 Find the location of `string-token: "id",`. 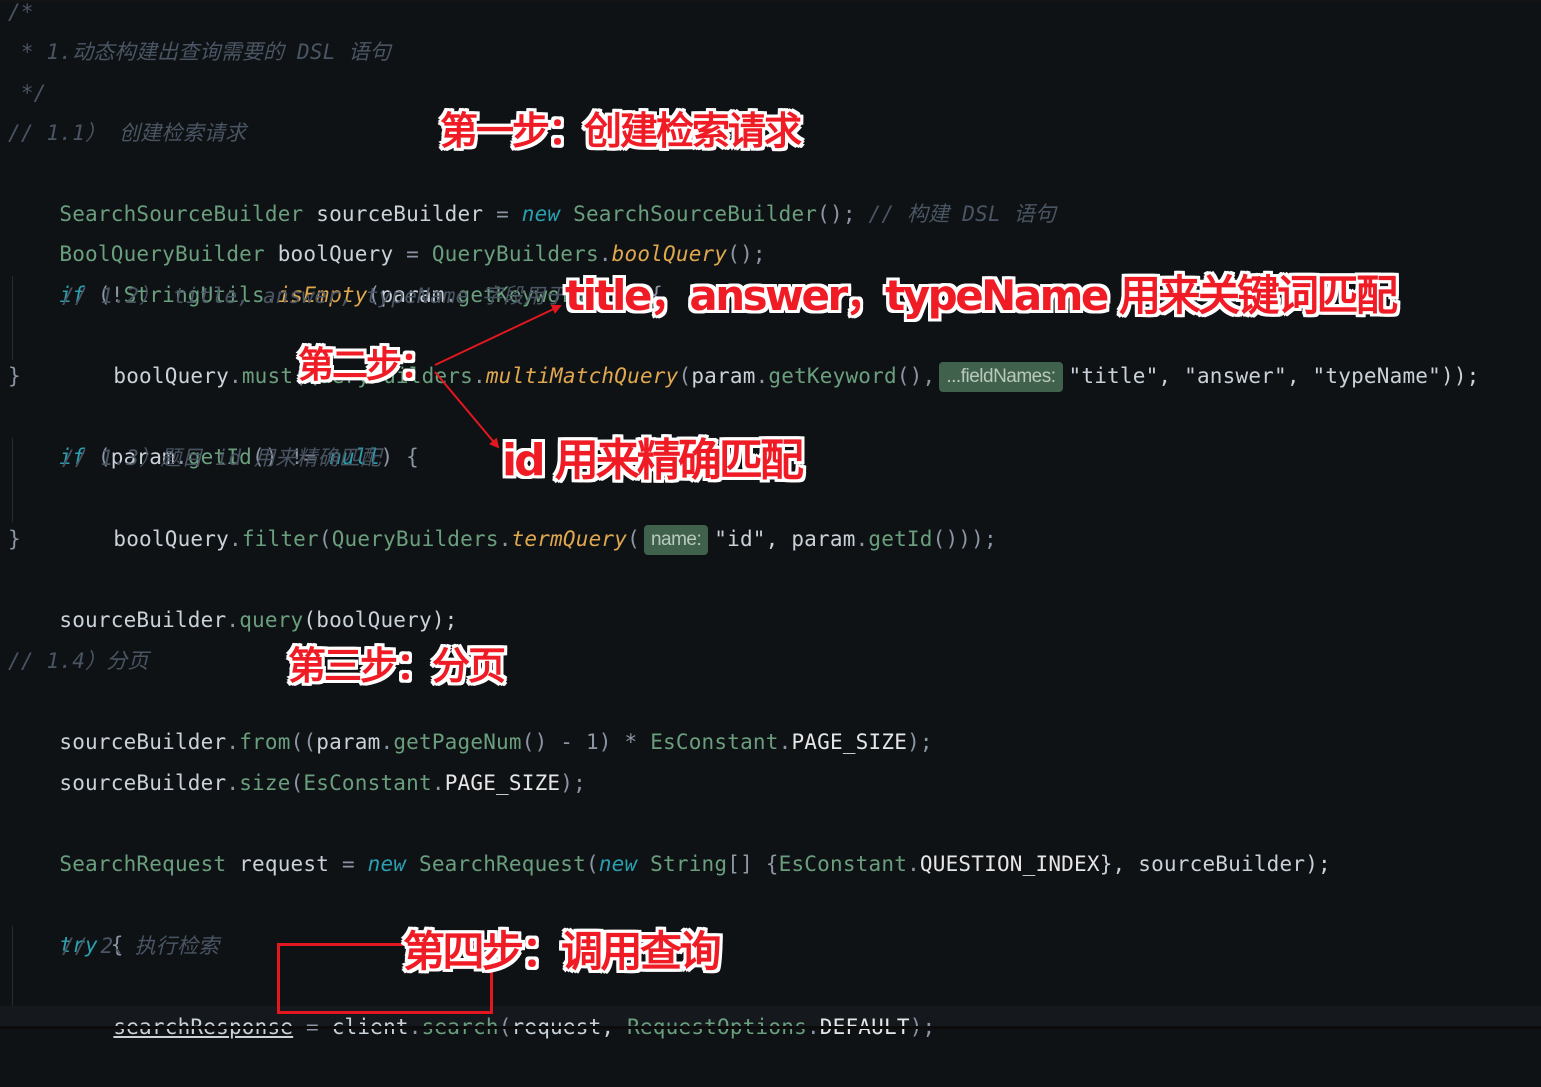

string-token: "id", is located at coordinates (753, 539).